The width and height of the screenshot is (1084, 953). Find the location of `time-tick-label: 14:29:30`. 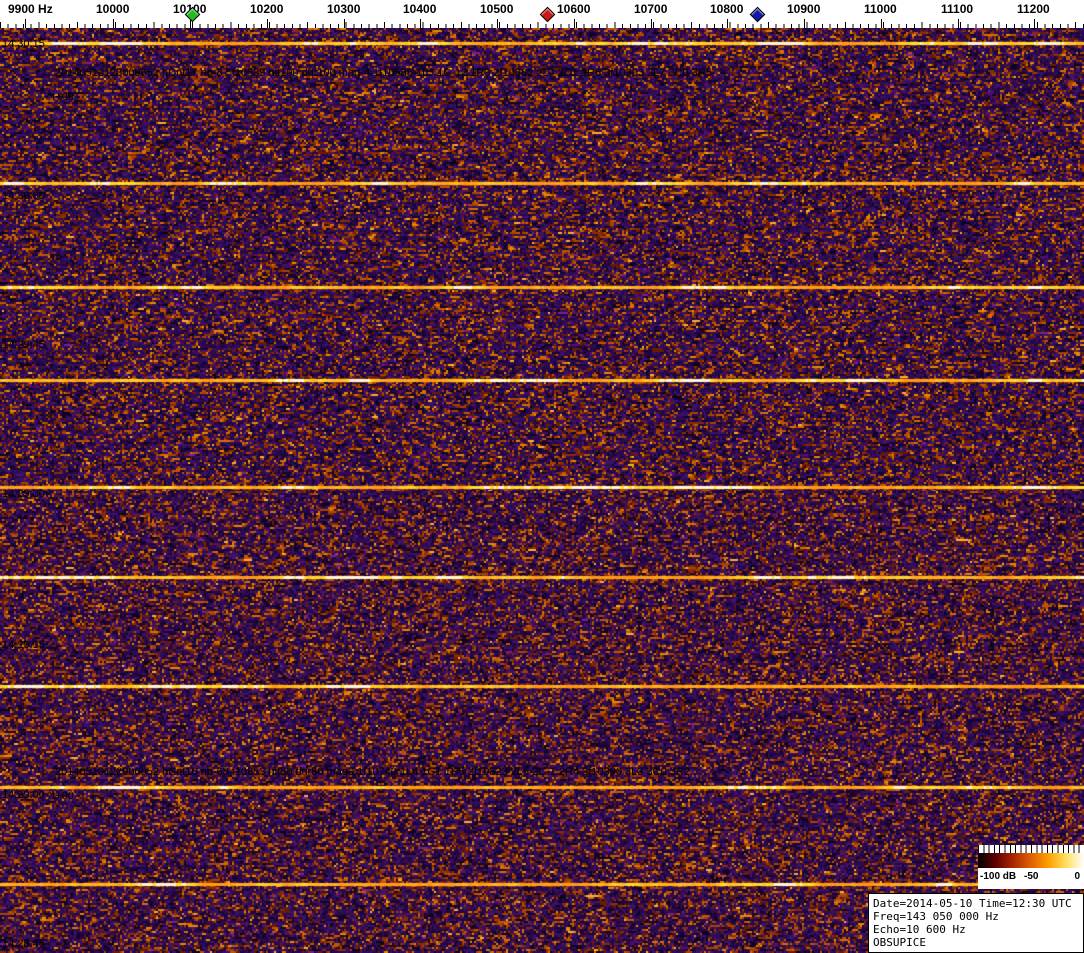

time-tick-label: 14:29:30 is located at coordinates (23, 494).